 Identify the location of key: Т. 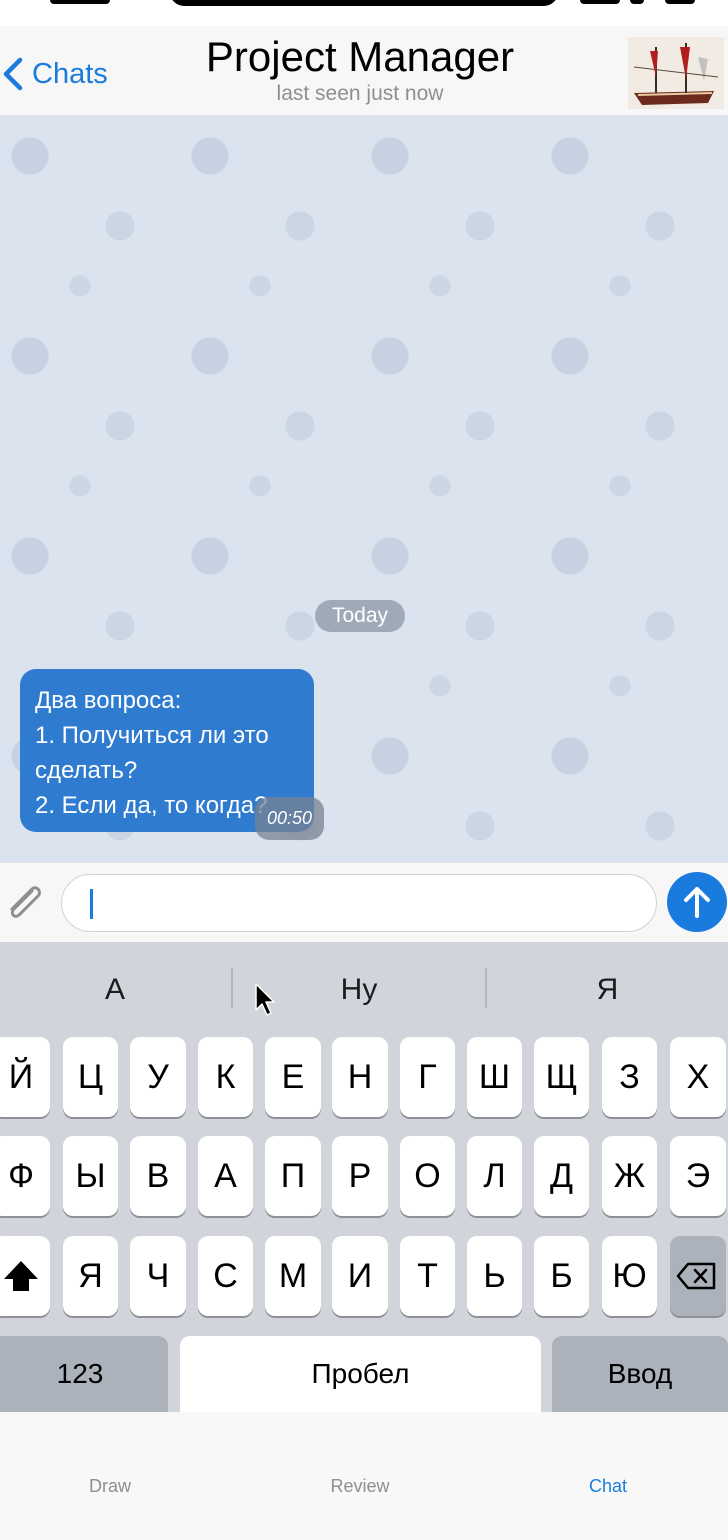
(427, 1276).